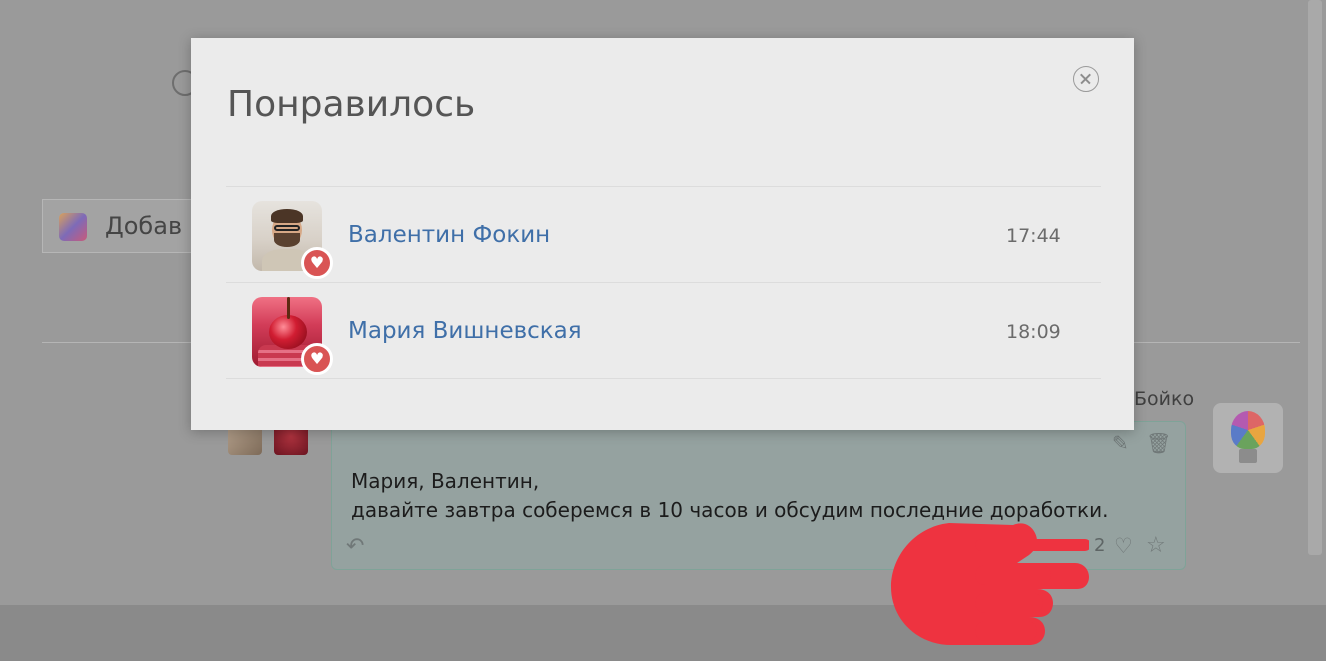 Image resolution: width=1326 pixels, height=661 pixels. Describe the element at coordinates (1248, 430) in the screenshot. I see `lightbulb-icon` at that location.